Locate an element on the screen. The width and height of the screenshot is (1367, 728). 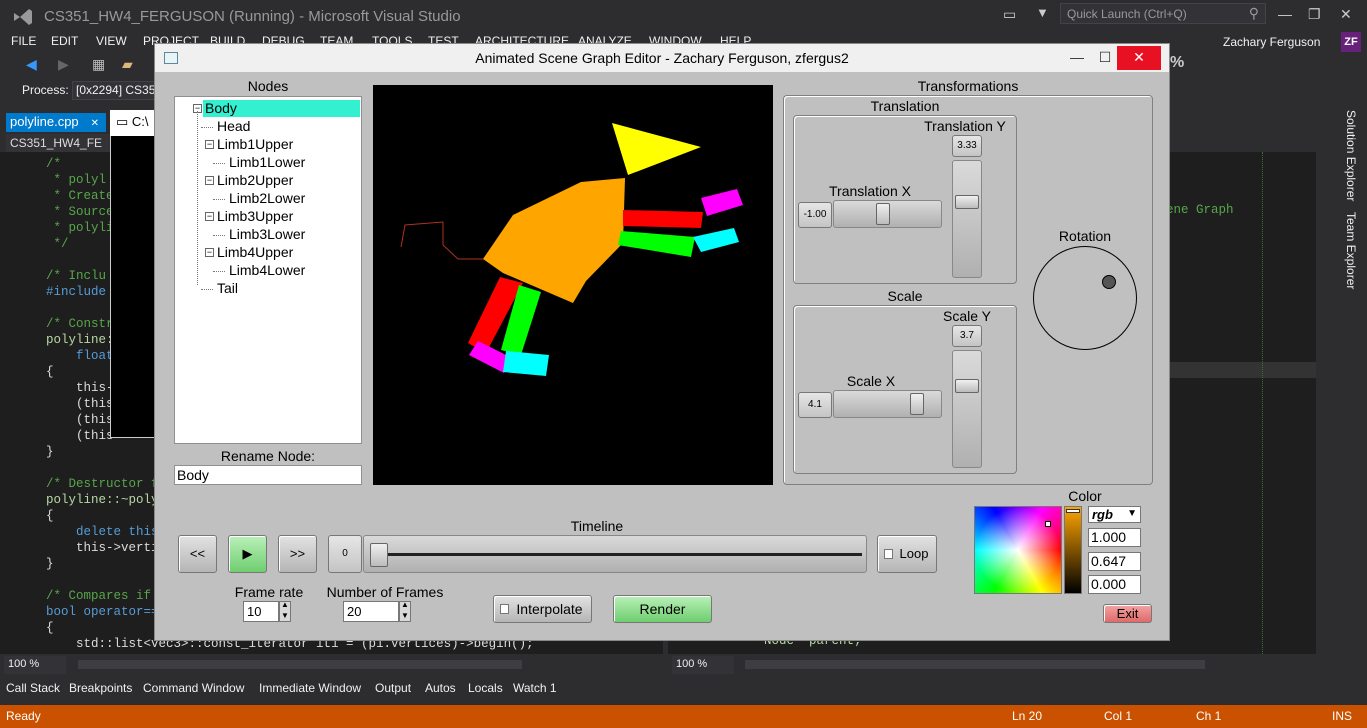
tree-node-limb4upper: Limb4Upper is located at coordinates (255, 252).